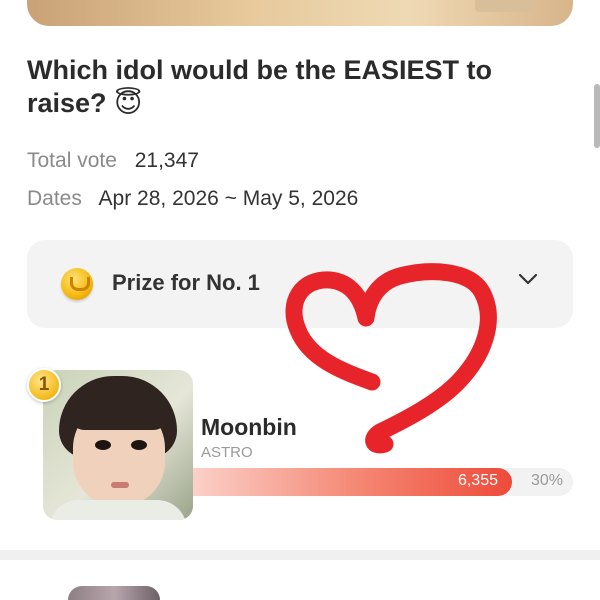 The image size is (600, 600). What do you see at coordinates (103, 445) in the screenshot?
I see `photo-eye-left` at bounding box center [103, 445].